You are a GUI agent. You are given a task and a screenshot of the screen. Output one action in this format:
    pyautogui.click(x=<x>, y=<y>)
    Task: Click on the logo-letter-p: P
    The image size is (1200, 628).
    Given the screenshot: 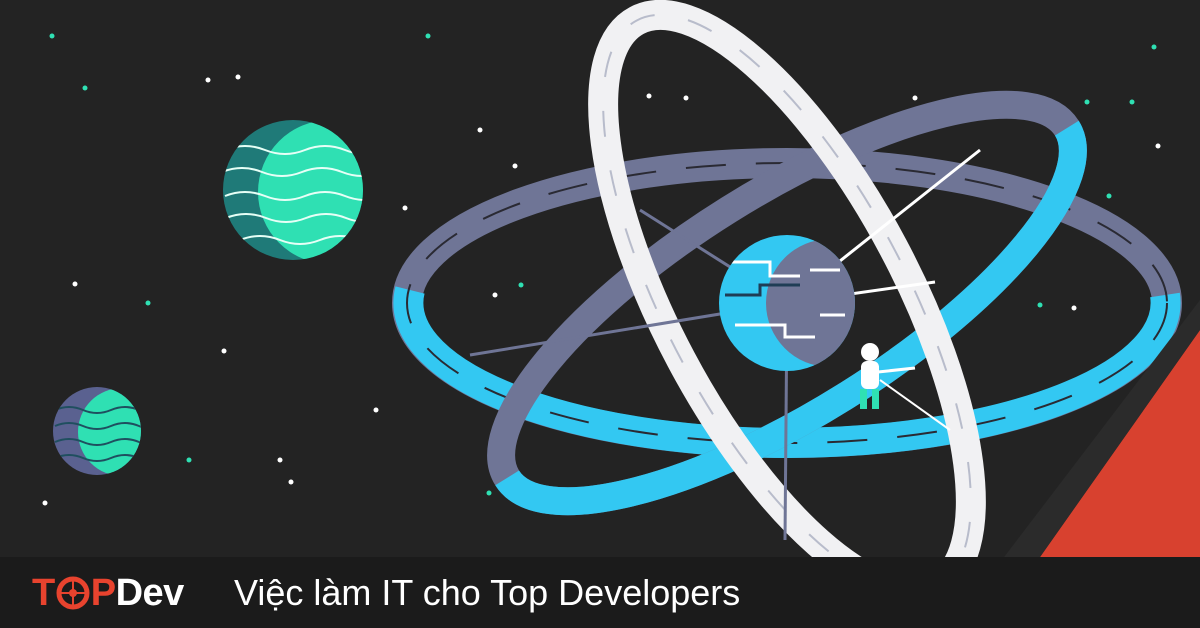 What is the action you would take?
    pyautogui.click(x=103, y=592)
    